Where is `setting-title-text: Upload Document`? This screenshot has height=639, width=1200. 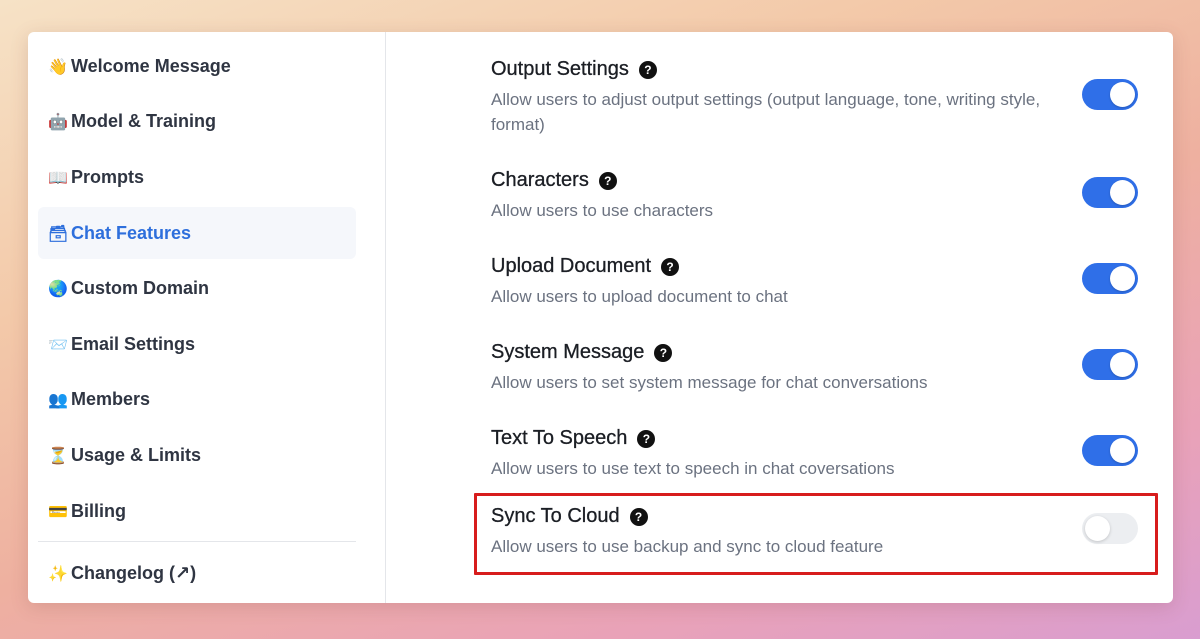 setting-title-text: Upload Document is located at coordinates (571, 266).